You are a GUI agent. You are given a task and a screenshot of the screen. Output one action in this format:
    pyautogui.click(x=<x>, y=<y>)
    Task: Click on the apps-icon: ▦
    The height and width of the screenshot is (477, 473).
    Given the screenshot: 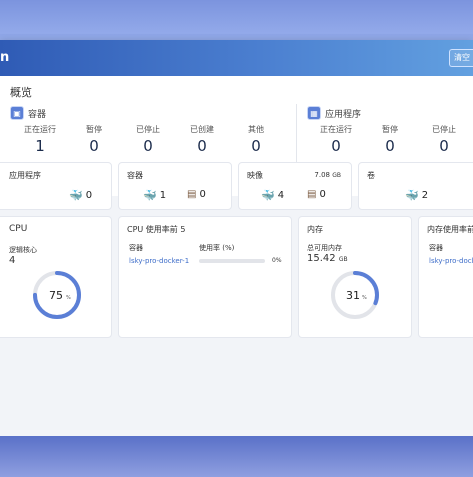 What is the action you would take?
    pyautogui.click(x=314, y=113)
    